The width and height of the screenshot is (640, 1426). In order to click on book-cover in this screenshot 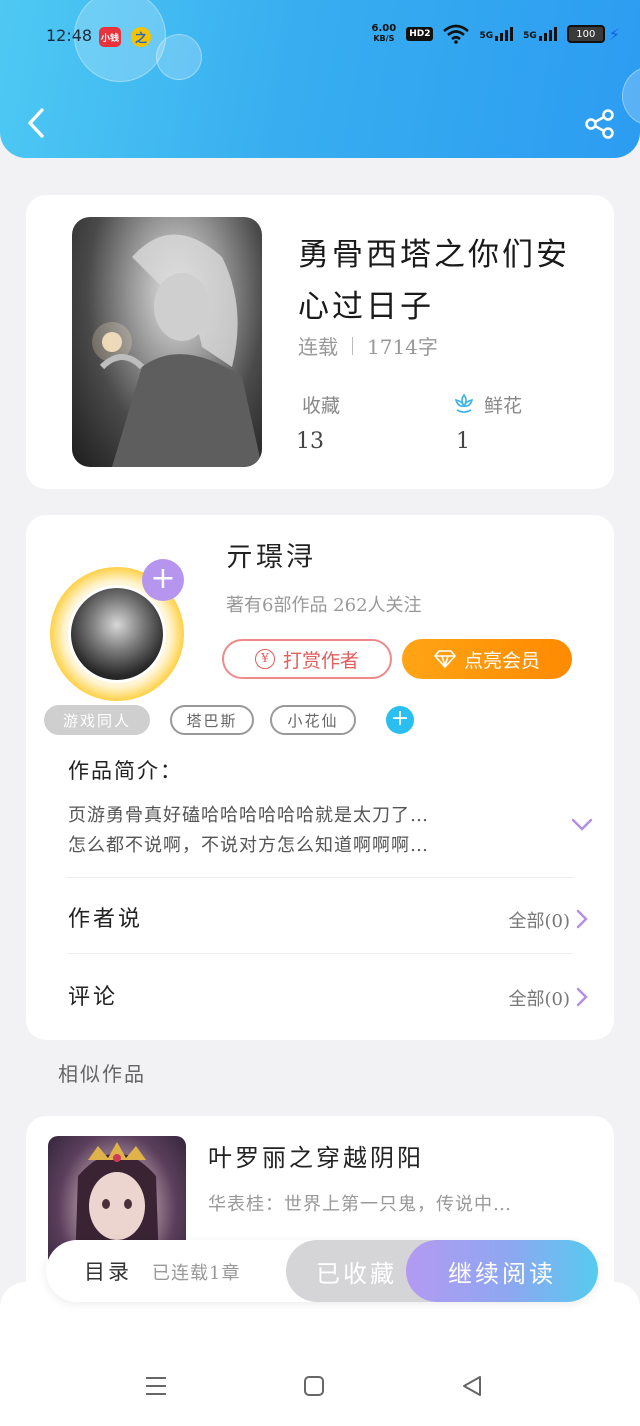, I will do `click(167, 342)`.